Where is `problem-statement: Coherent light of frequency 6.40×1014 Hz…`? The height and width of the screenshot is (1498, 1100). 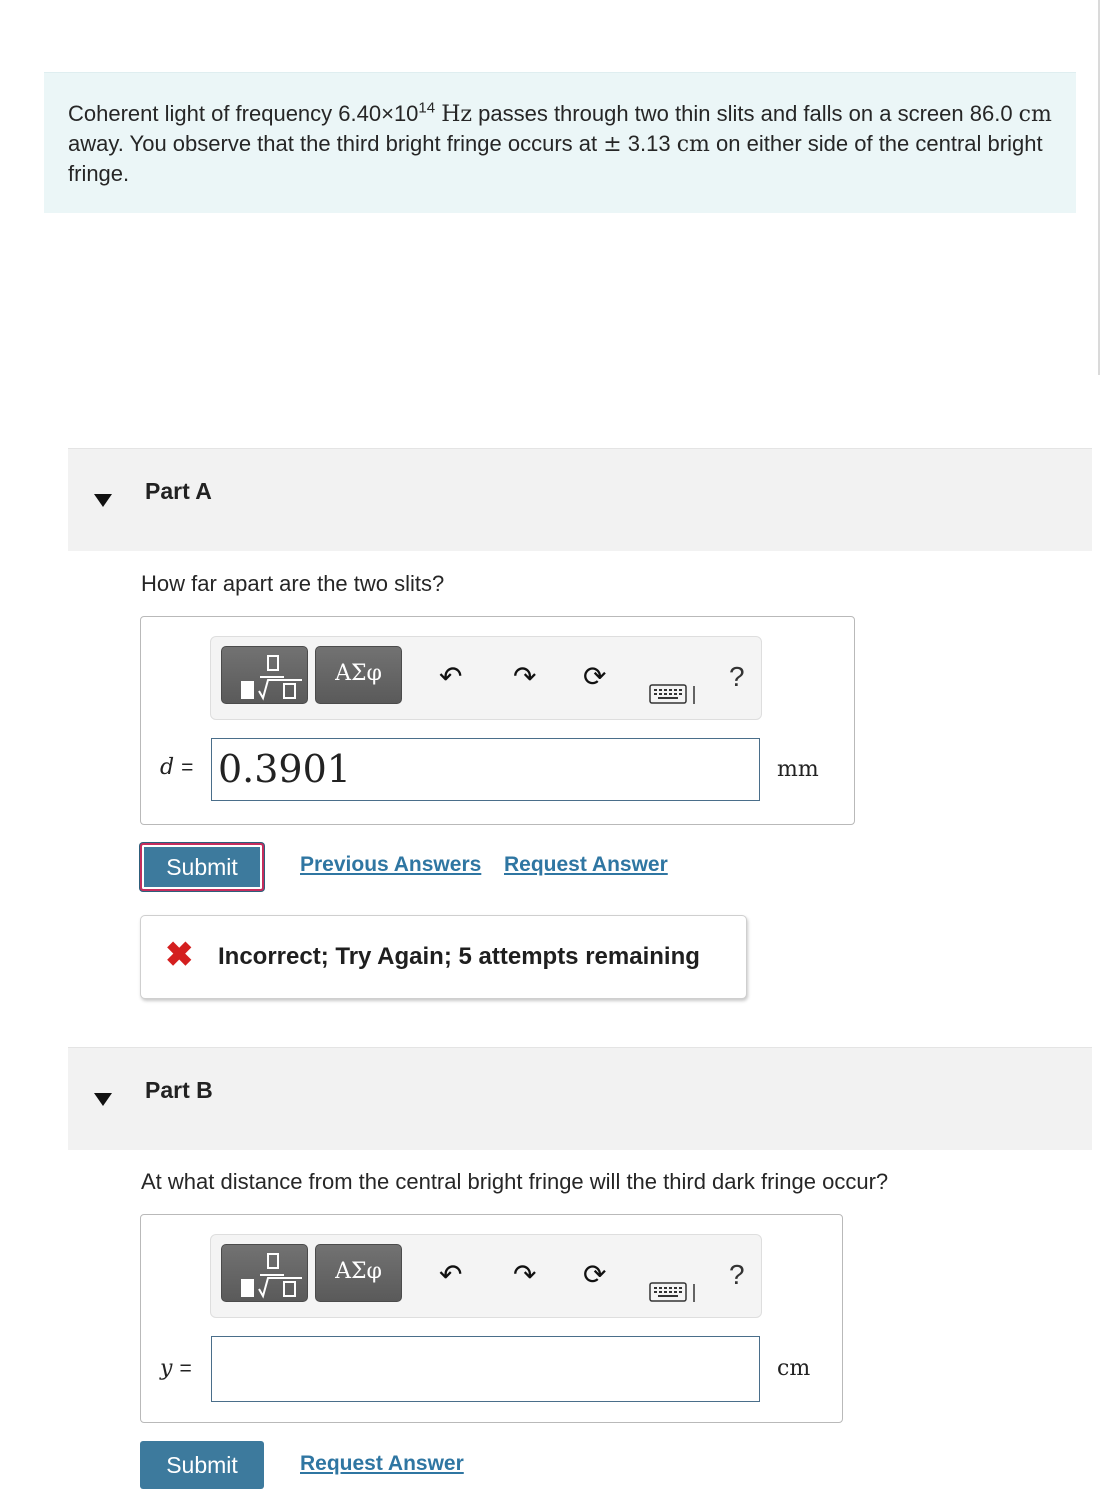 problem-statement: Coherent light of frequency 6.40×1014 Hz… is located at coordinates (560, 142).